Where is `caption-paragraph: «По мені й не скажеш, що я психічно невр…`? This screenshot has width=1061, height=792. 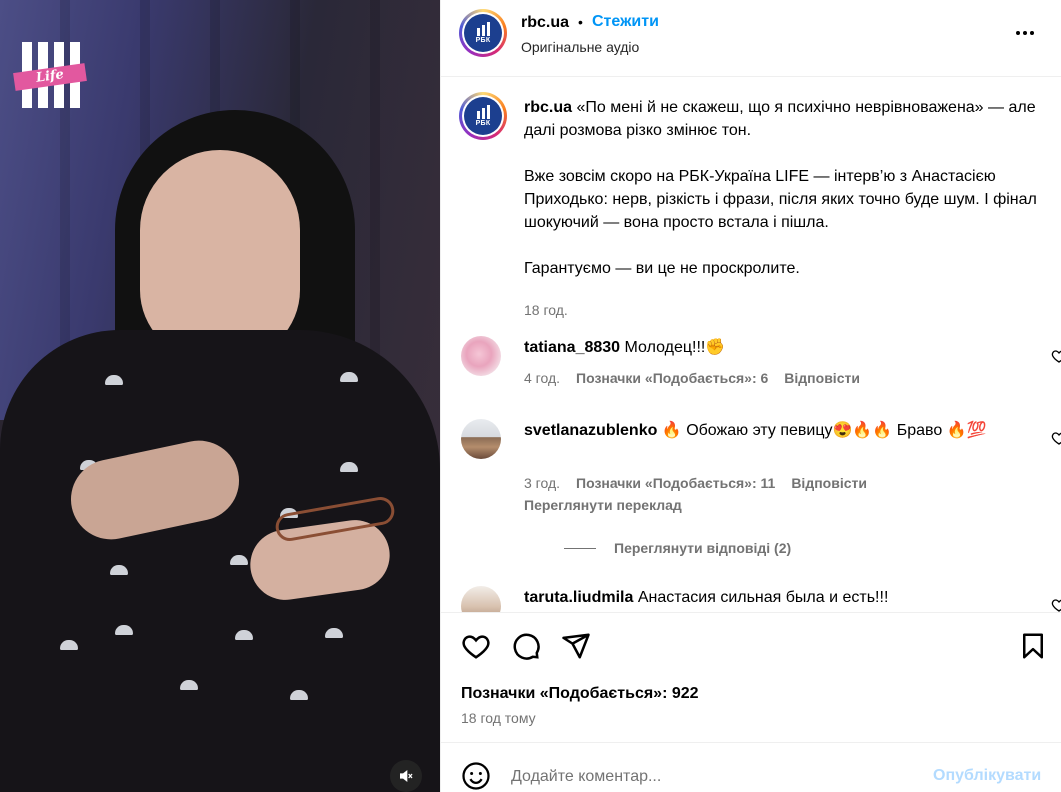 caption-paragraph: «По мені й не скажеш, що я психічно невр… is located at coordinates (780, 119).